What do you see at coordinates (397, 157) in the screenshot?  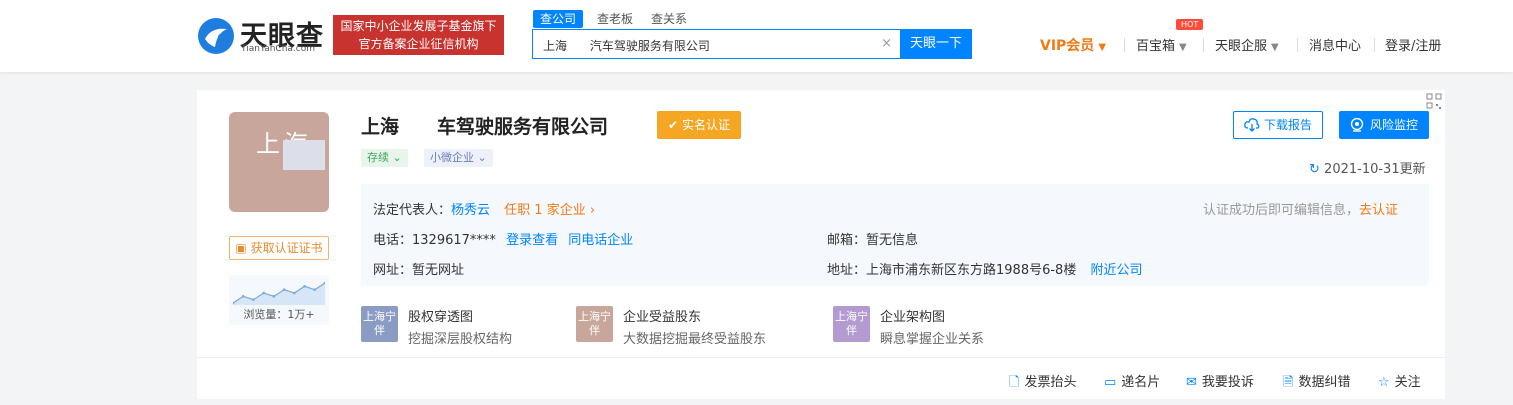 I see `chevron-down-icon: ⌄` at bounding box center [397, 157].